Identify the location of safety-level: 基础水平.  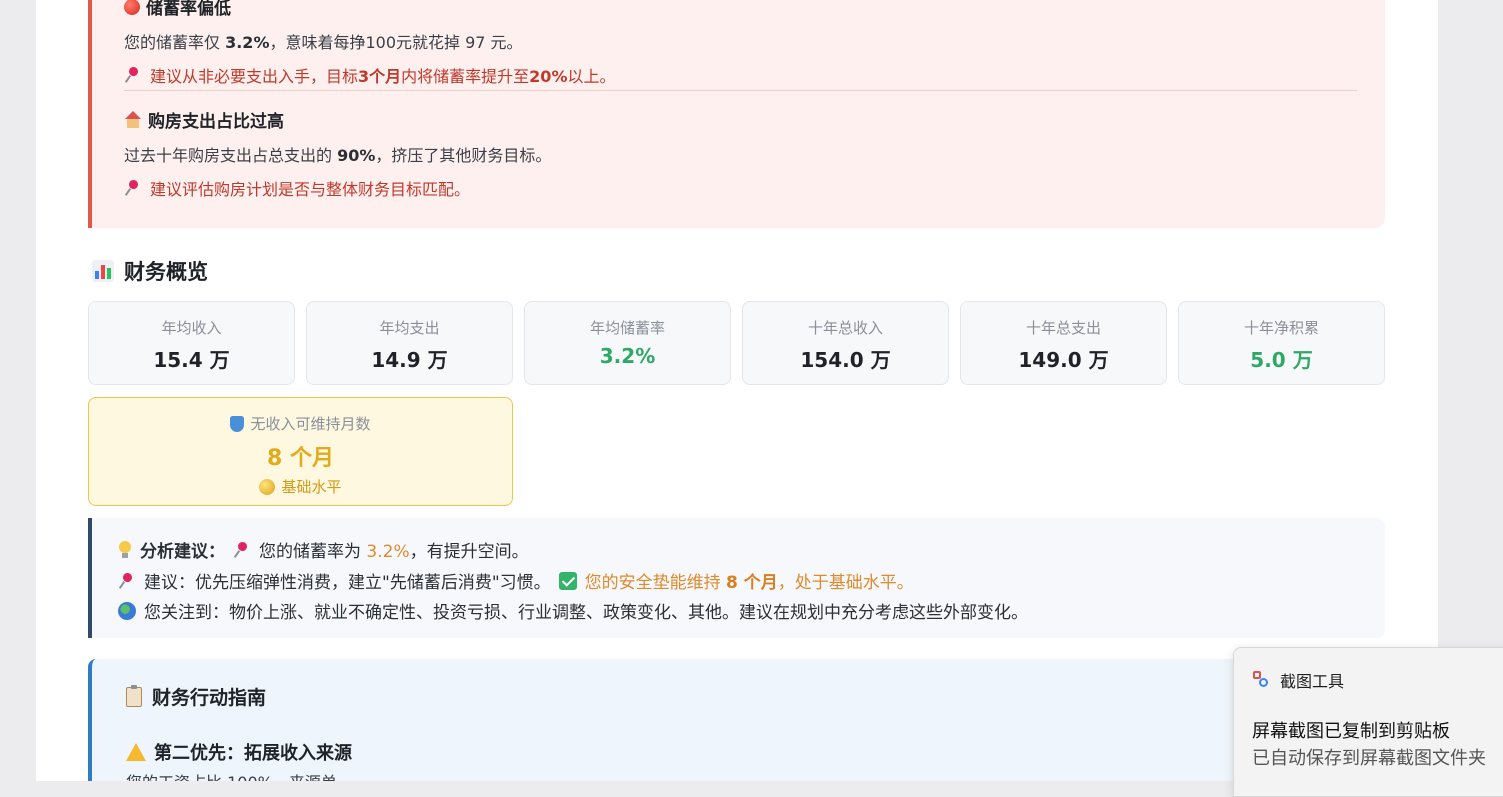
(300, 486).